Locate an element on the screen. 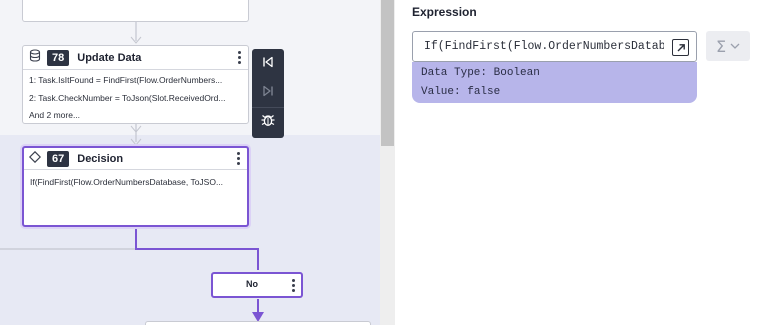 The width and height of the screenshot is (766, 325). data-type-value: Boolean is located at coordinates (516, 73).